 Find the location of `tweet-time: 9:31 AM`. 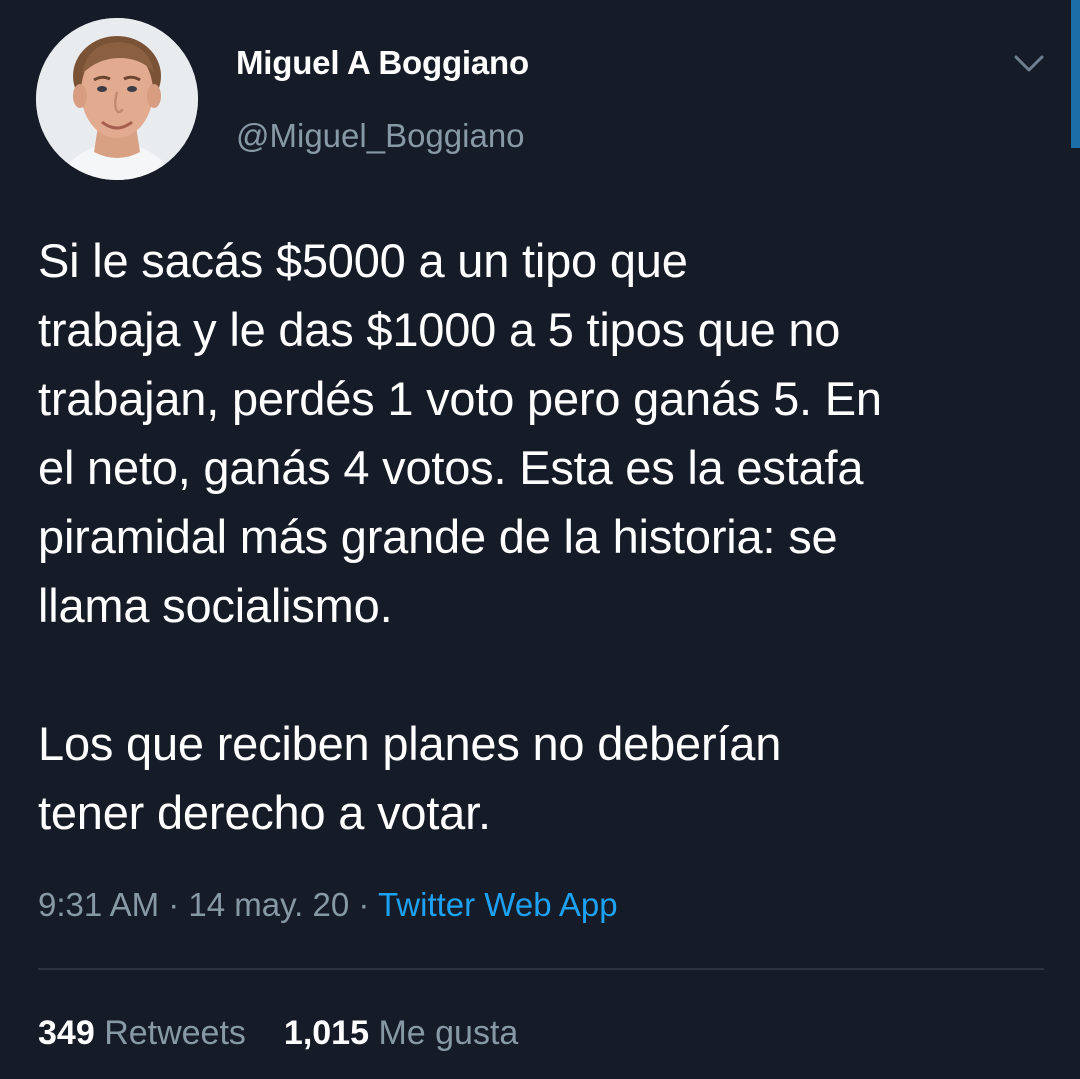

tweet-time: 9:31 AM is located at coordinates (98, 904).